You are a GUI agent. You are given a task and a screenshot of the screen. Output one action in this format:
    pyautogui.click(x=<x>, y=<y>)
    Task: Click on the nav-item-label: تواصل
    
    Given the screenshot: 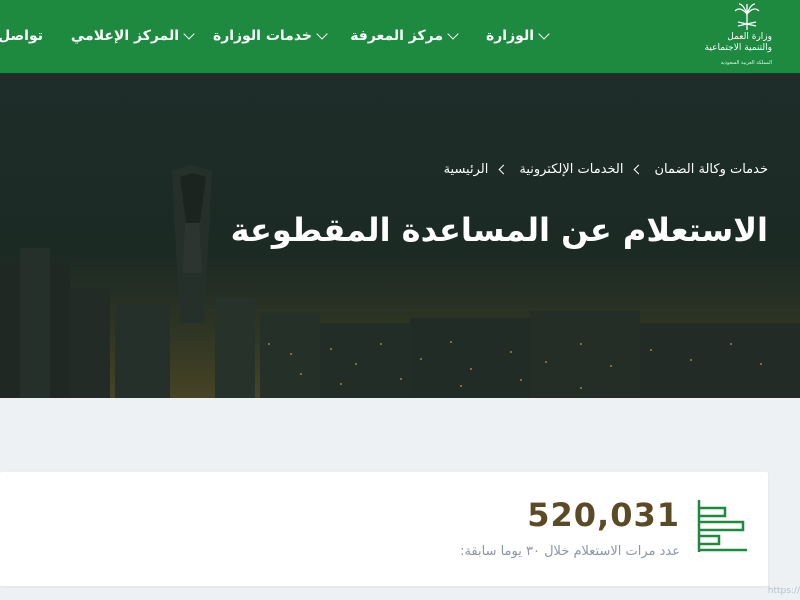 What is the action you would take?
    pyautogui.click(x=21, y=36)
    